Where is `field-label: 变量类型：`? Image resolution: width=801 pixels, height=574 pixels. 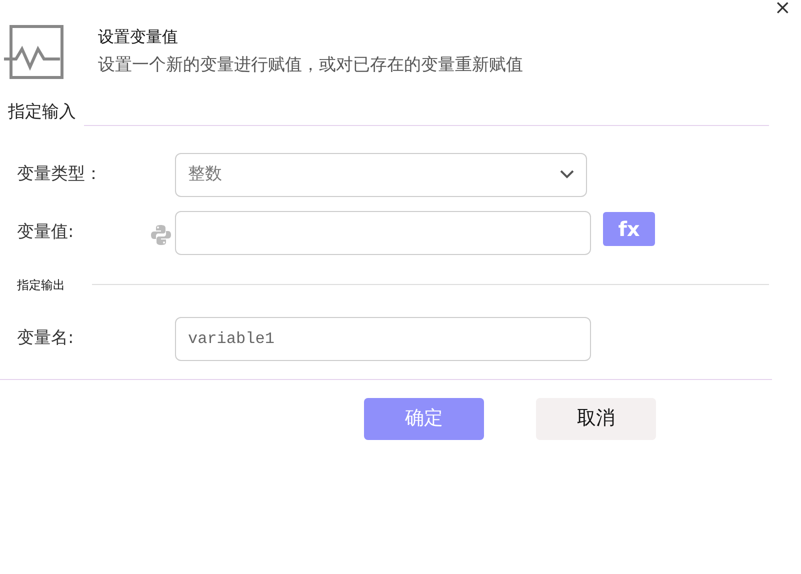 field-label: 变量类型： is located at coordinates (59, 174).